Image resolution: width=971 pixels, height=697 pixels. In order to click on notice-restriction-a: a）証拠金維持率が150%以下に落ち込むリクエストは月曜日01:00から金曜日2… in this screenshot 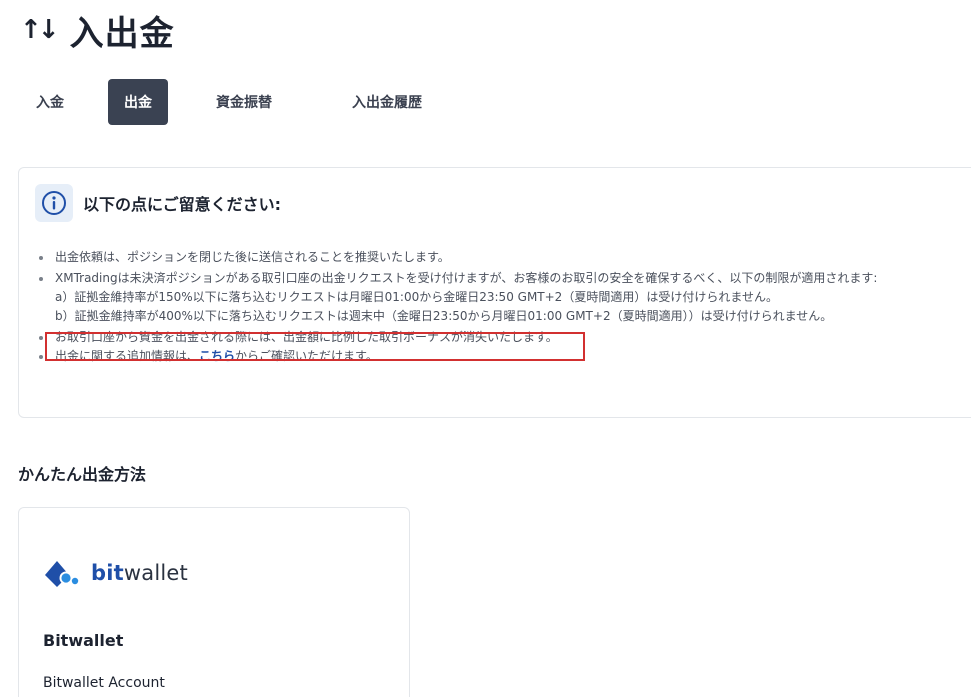, I will do `click(416, 297)`.